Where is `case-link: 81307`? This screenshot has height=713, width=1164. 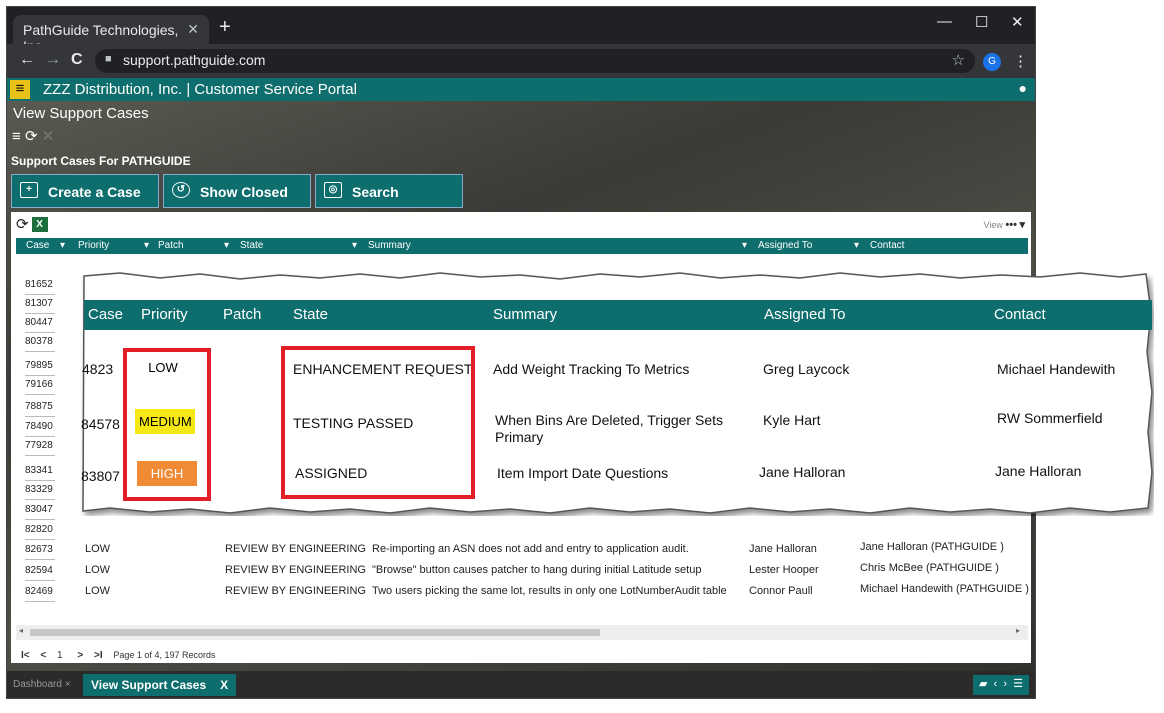 case-link: 81307 is located at coordinates (40, 304).